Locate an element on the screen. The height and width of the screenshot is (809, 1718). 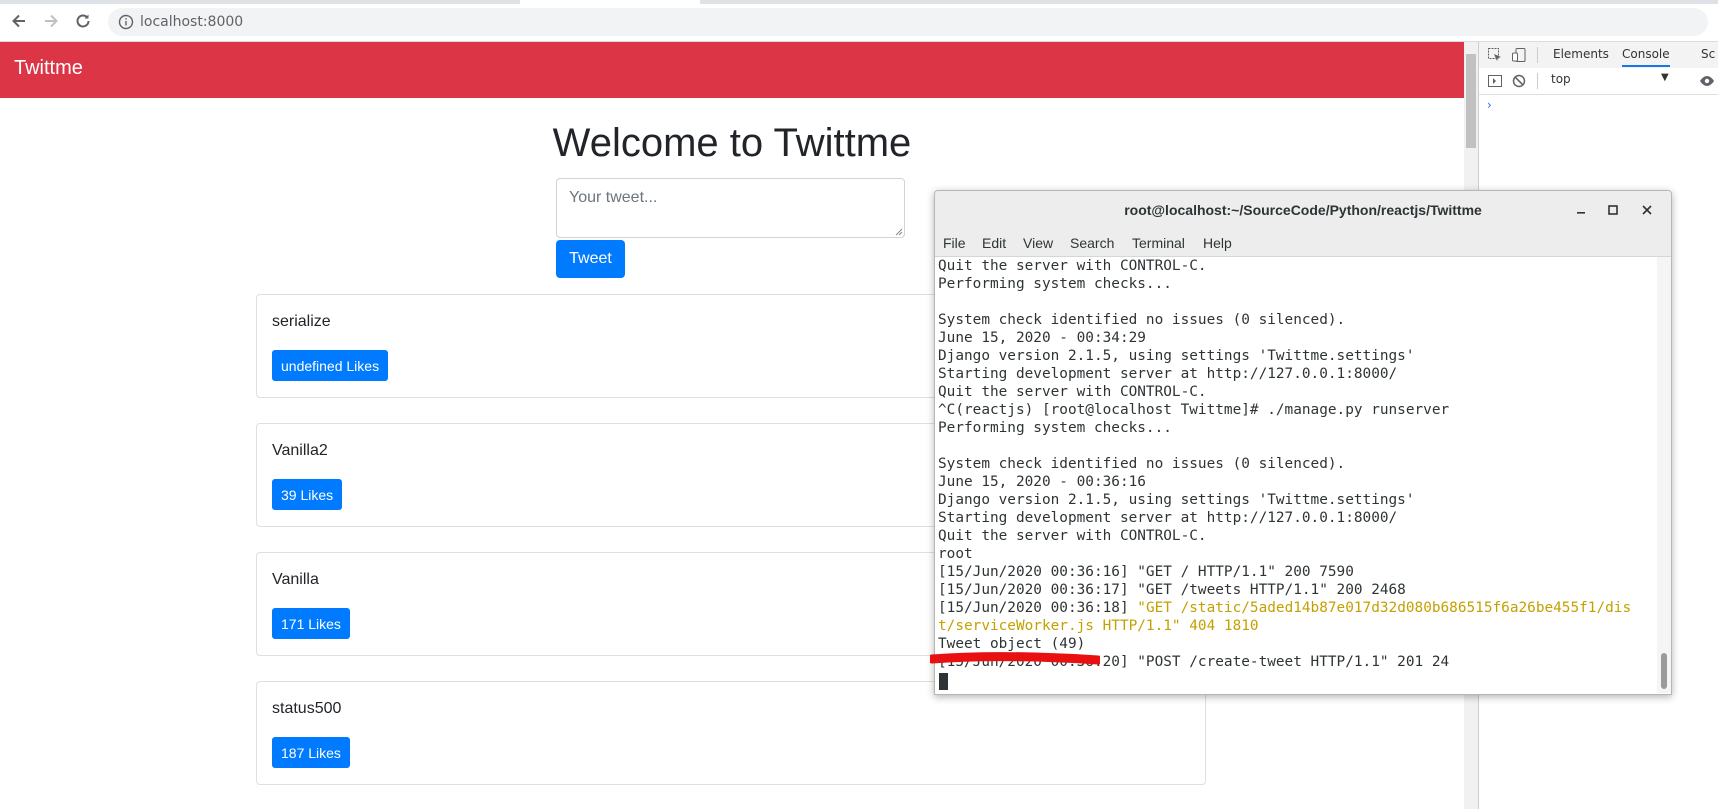
terminal-line-text: [15/Jun/2020 00:36:18] is located at coordinates (1038, 608).